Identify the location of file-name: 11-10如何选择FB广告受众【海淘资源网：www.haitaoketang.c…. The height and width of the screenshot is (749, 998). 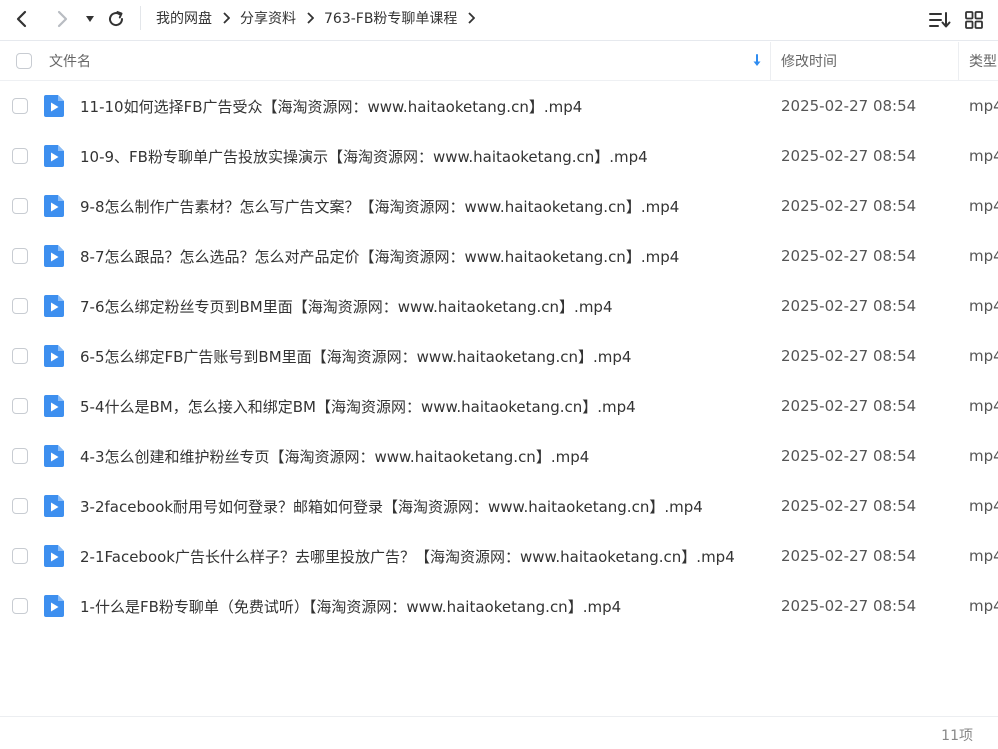
(331, 106).